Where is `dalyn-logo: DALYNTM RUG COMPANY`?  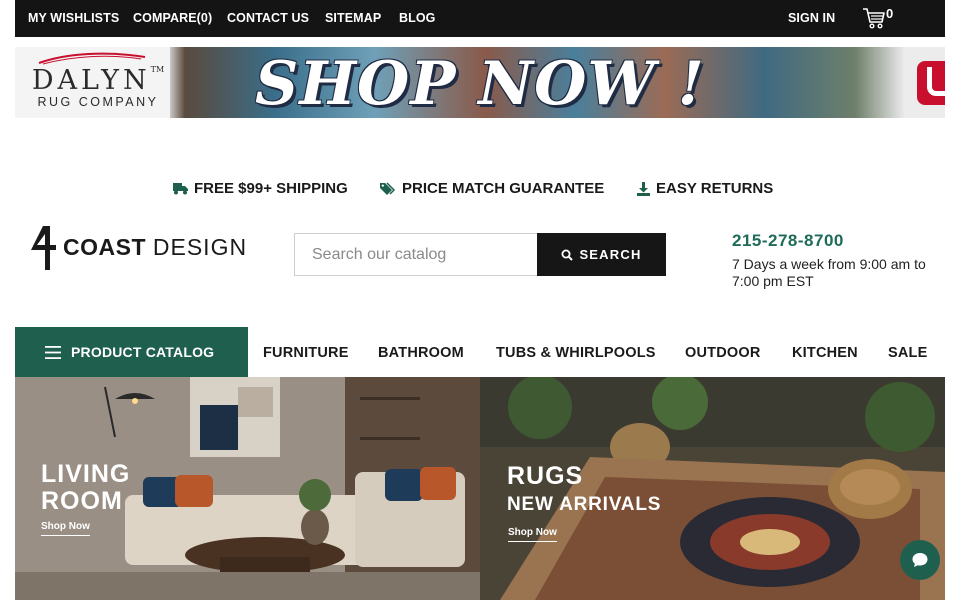 dalyn-logo: DALYNTM RUG COMPANY is located at coordinates (92, 82).